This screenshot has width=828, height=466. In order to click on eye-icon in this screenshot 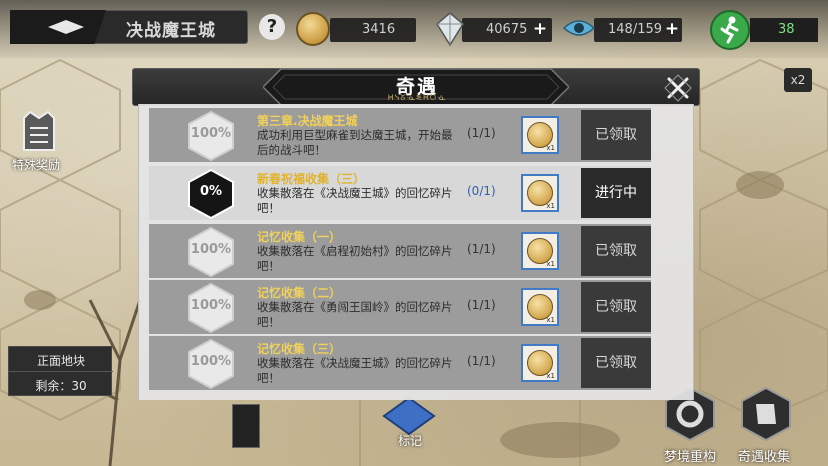, I will do `click(579, 28)`.